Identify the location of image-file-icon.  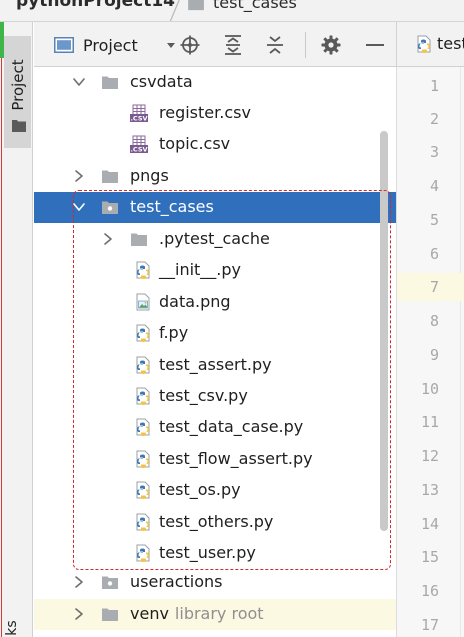
(143, 302).